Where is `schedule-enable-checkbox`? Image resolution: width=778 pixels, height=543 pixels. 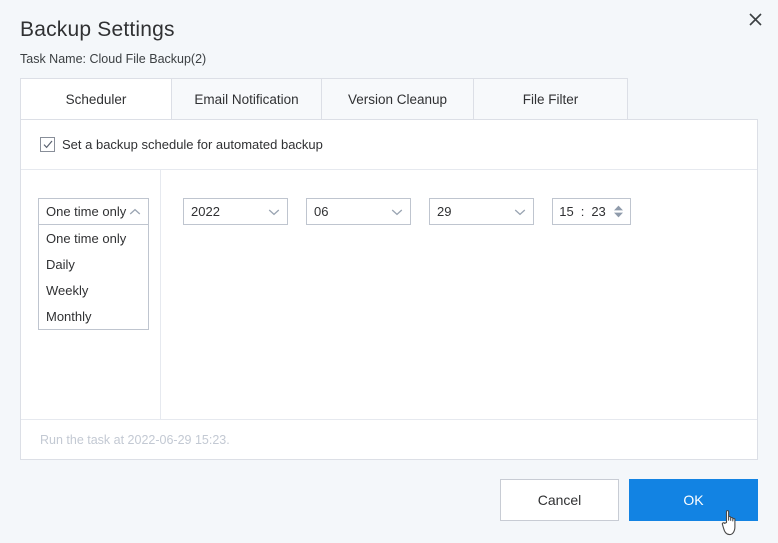
schedule-enable-checkbox is located at coordinates (47, 144).